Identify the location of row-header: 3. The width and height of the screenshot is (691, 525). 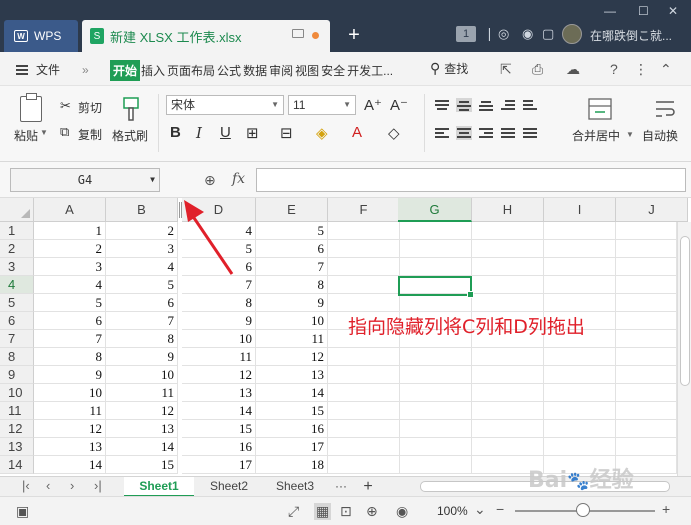
(17, 267).